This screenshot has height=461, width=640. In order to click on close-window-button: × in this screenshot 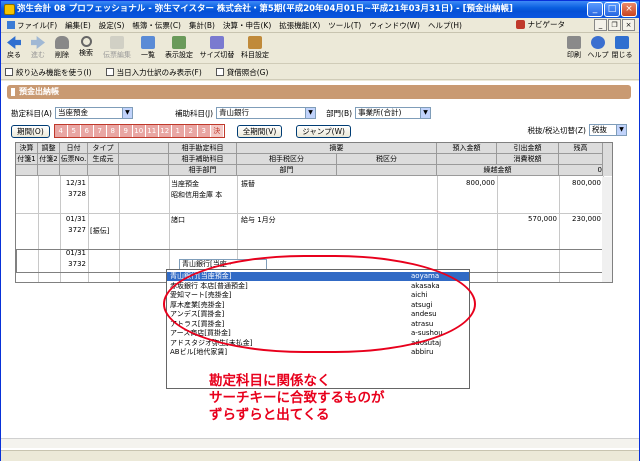, I will do `click(629, 9)`.